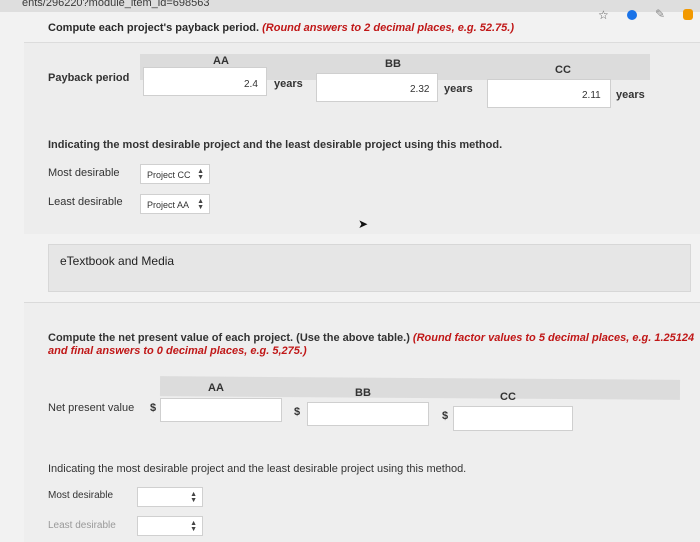 This screenshot has width=700, height=542. Describe the element at coordinates (420, 89) in the screenshot. I see `payback-bb-value: 2.32` at that location.